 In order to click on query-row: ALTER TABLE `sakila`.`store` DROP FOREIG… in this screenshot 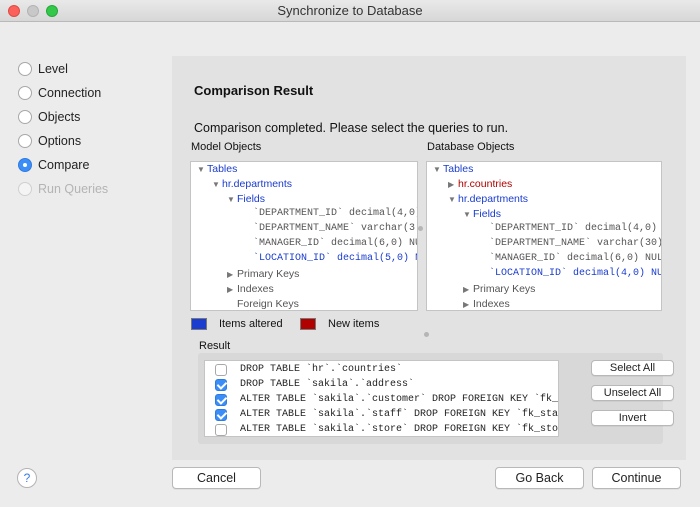, I will do `click(382, 429)`.